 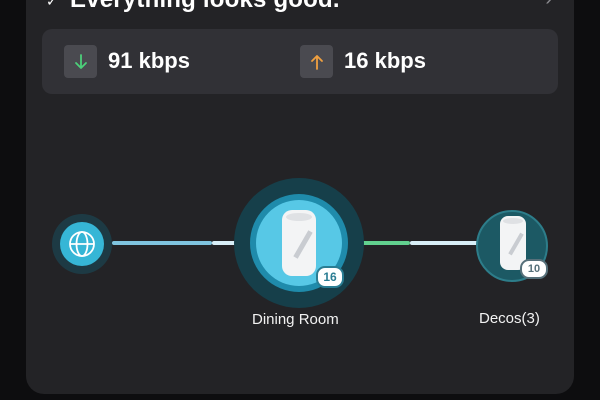 I want to click on backhaul-link-active, so click(x=384, y=243).